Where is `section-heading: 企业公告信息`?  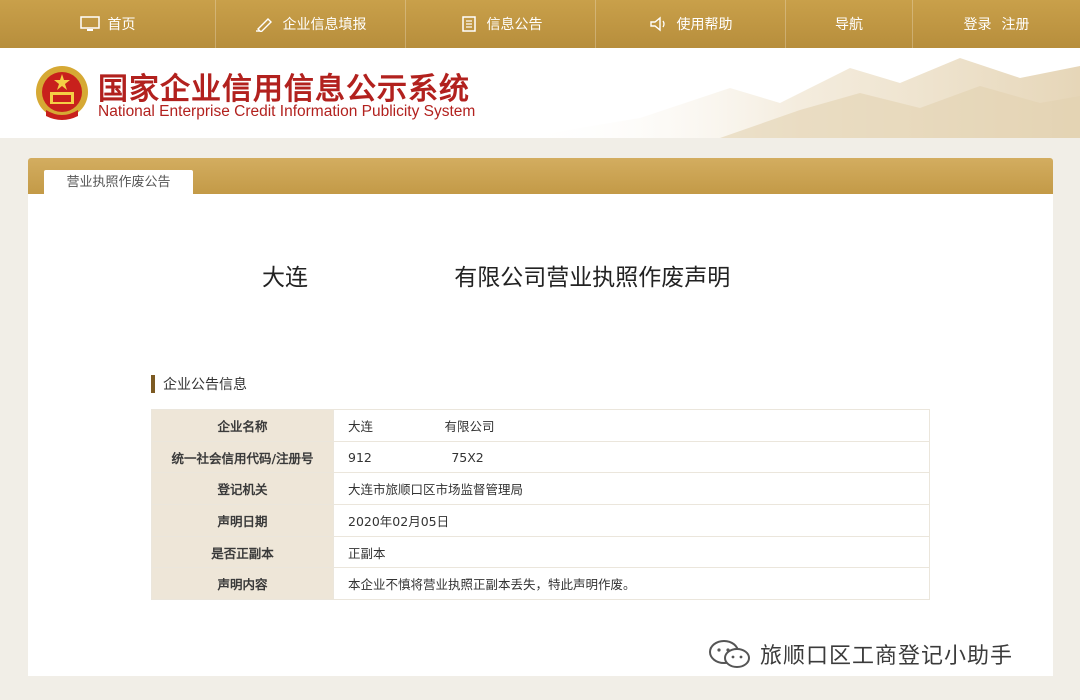
section-heading: 企业公告信息 is located at coordinates (199, 384).